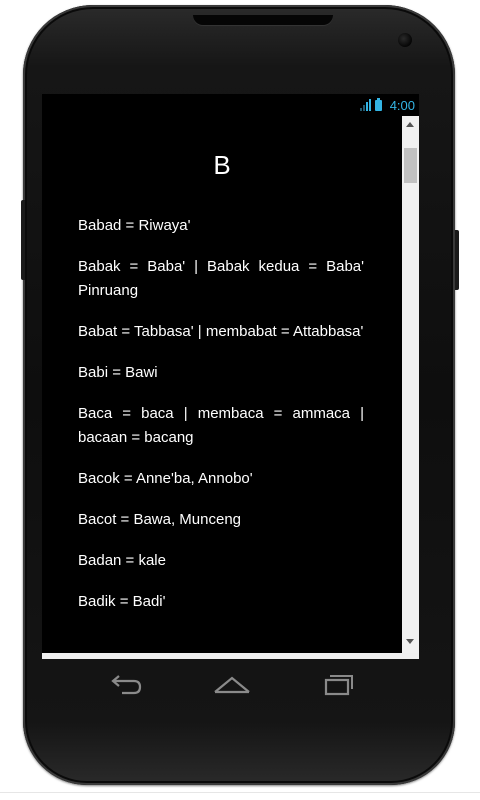  I want to click on list-item: Babad = Riwaya', so click(134, 225).